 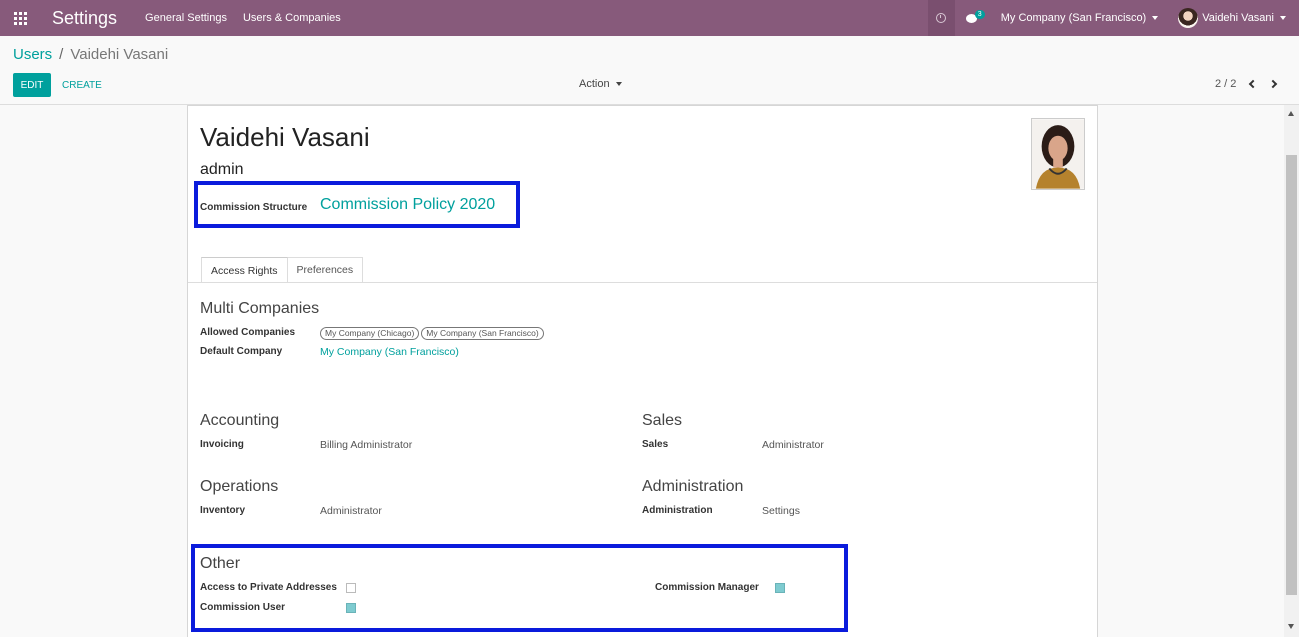 I want to click on invoicing-label: Invoicing, so click(x=222, y=444).